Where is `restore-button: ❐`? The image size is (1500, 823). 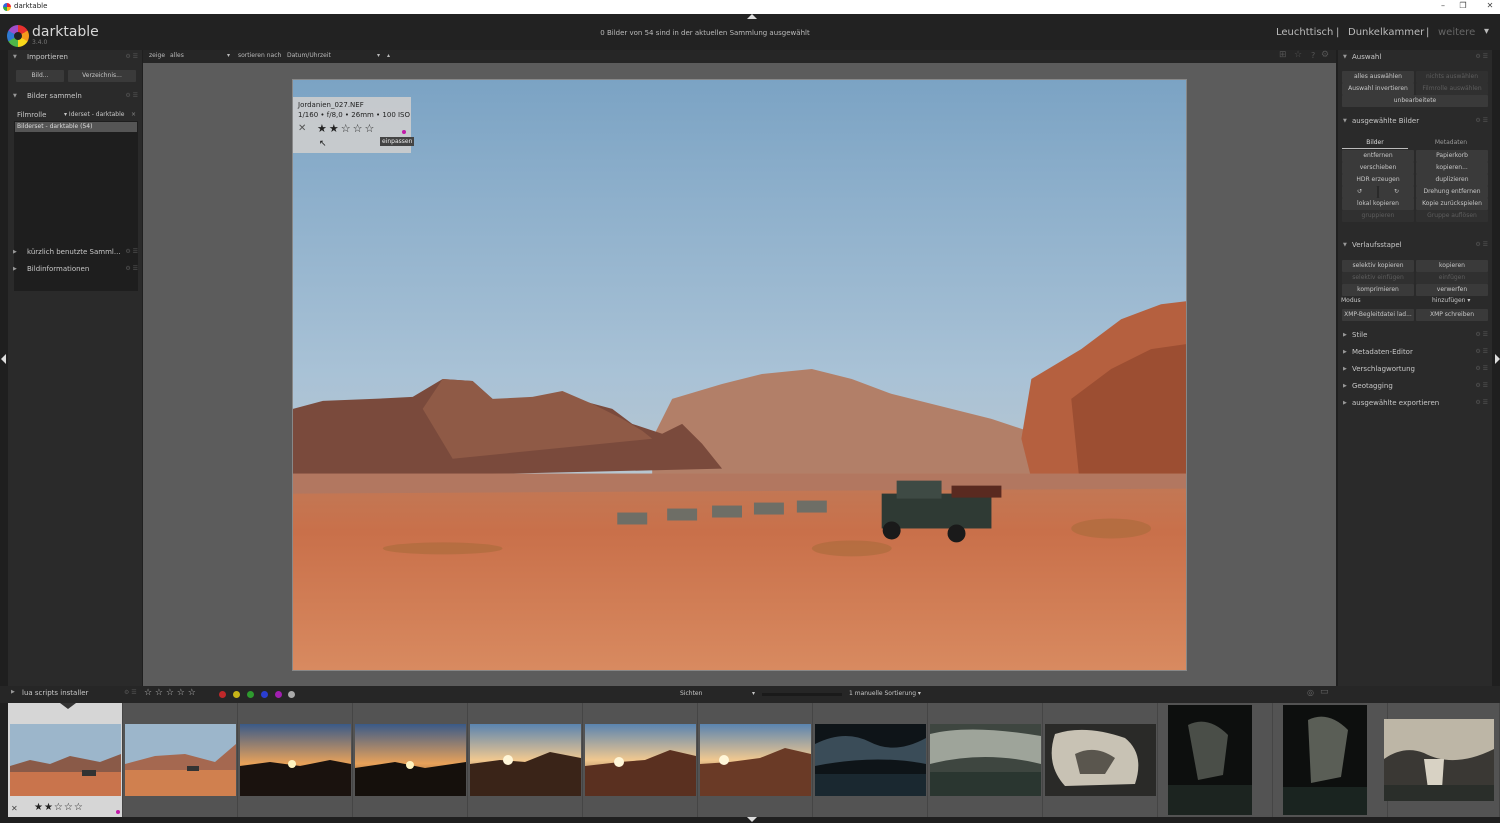 restore-button: ❐ is located at coordinates (1463, 5).